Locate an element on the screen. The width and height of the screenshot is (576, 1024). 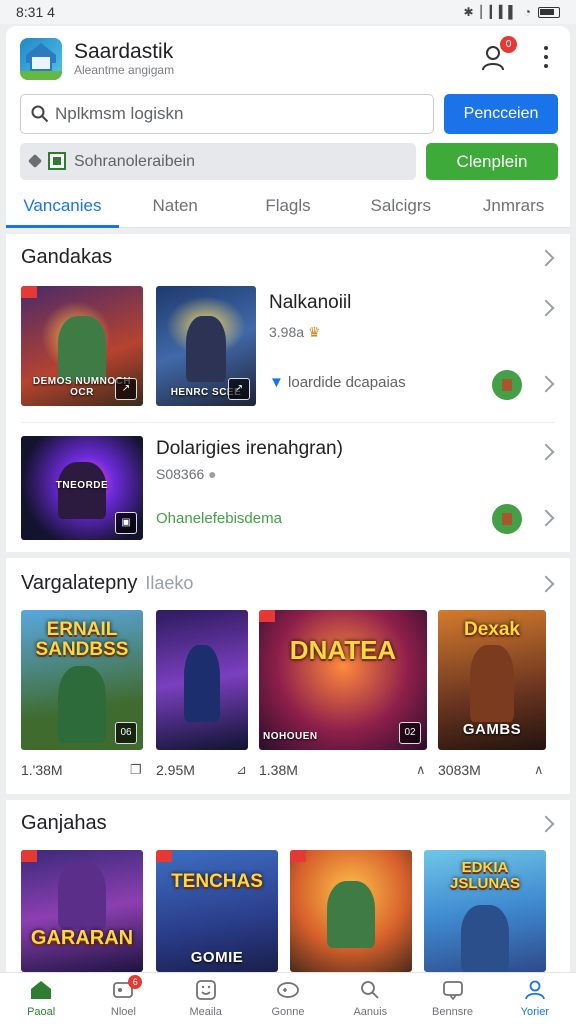
item-link: ▼ loardide dcapaias is located at coordinates (337, 382).